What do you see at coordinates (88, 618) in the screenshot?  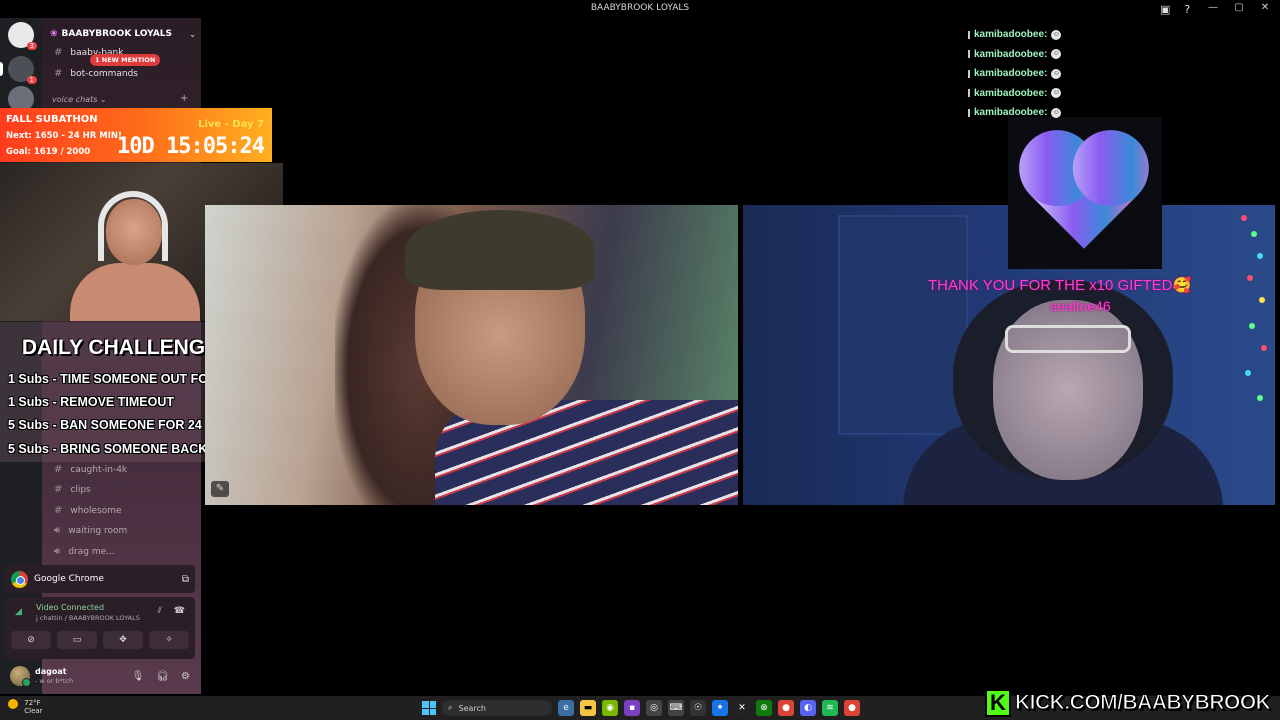 I see `voice-channel-path: j chattin / BAABYBROOK LOYALS` at bounding box center [88, 618].